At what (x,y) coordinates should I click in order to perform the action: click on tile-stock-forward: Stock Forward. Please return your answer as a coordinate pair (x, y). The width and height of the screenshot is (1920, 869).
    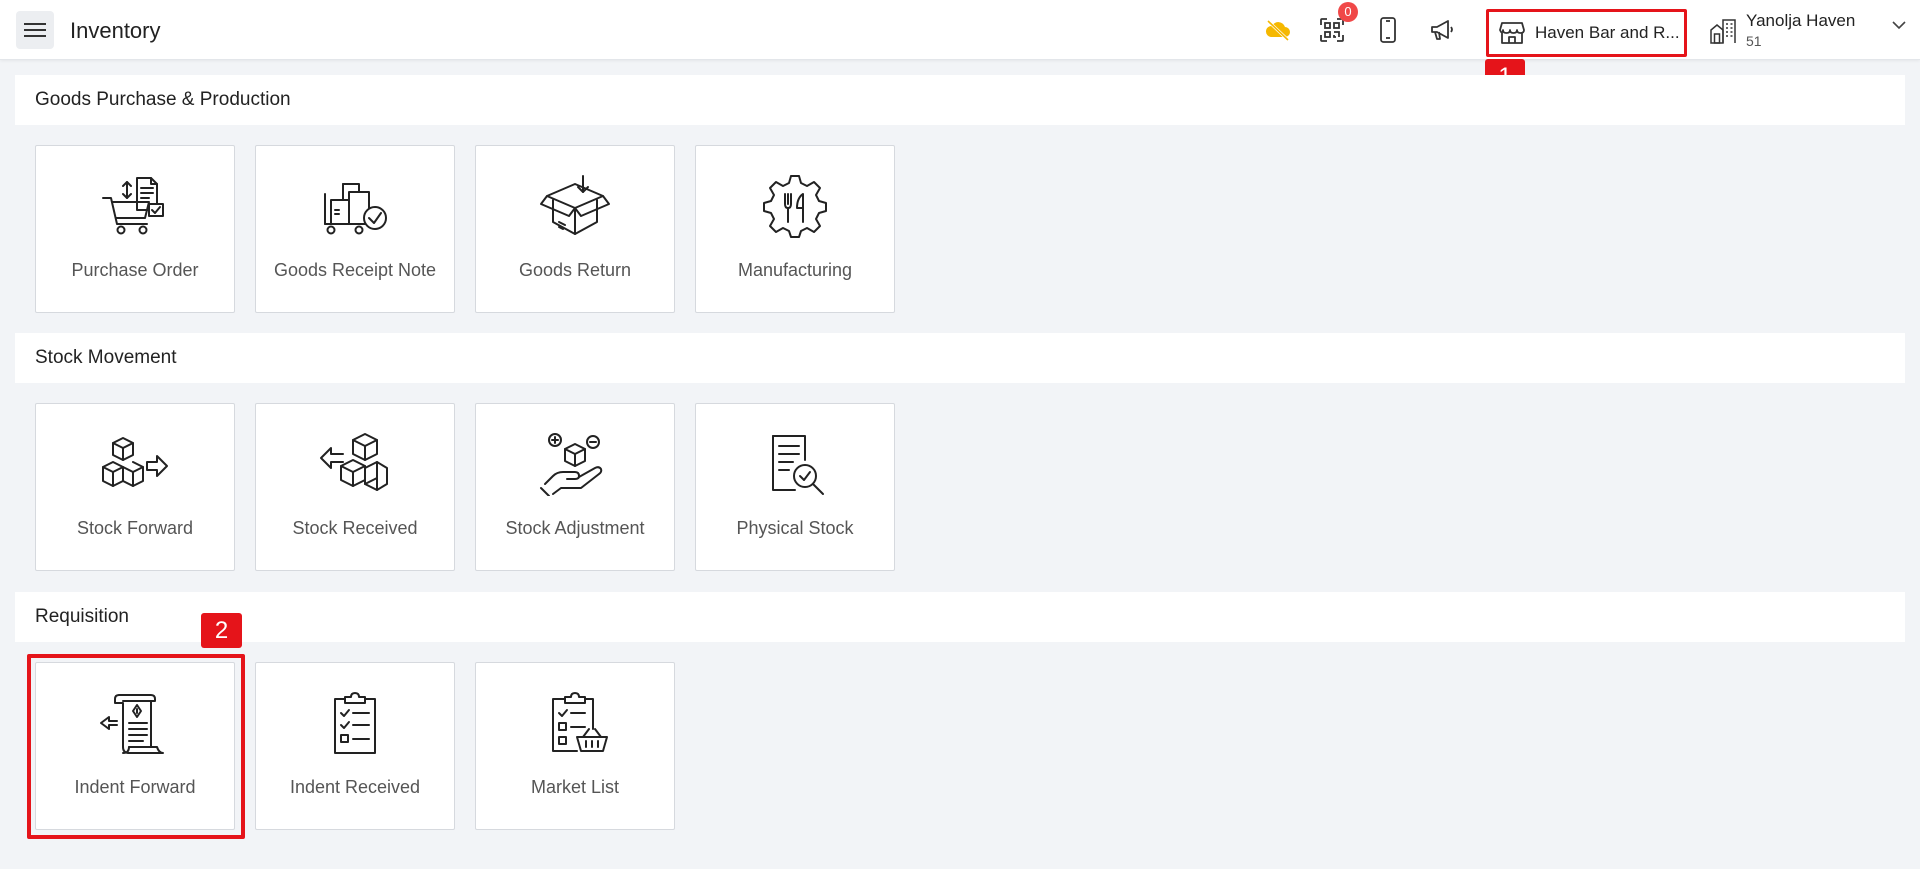
    Looking at the image, I should click on (135, 487).